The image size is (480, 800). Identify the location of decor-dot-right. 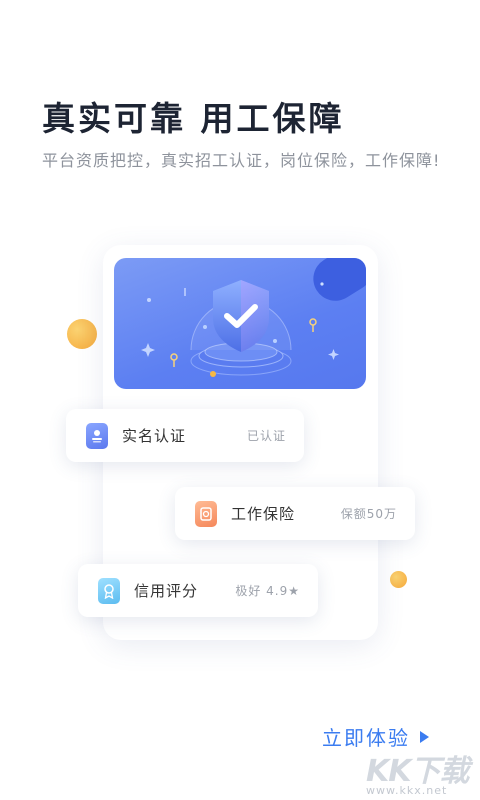
(398, 579).